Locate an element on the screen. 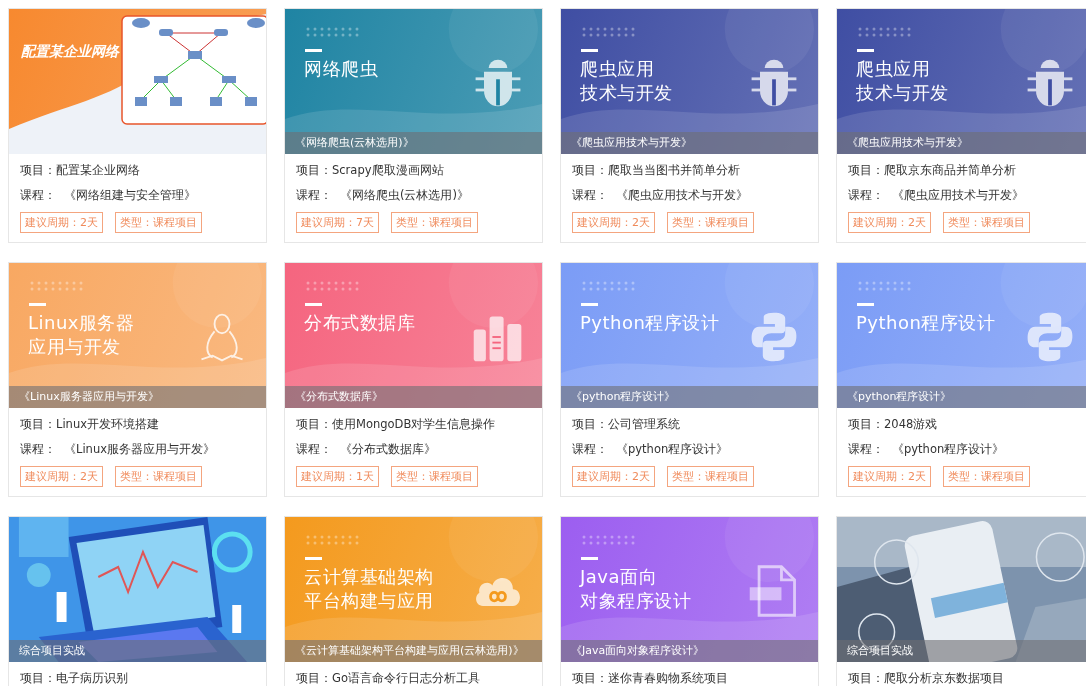 The height and width of the screenshot is (686, 1086). course-name: 《网络爬虫(云林选用)》 is located at coordinates (404, 195).